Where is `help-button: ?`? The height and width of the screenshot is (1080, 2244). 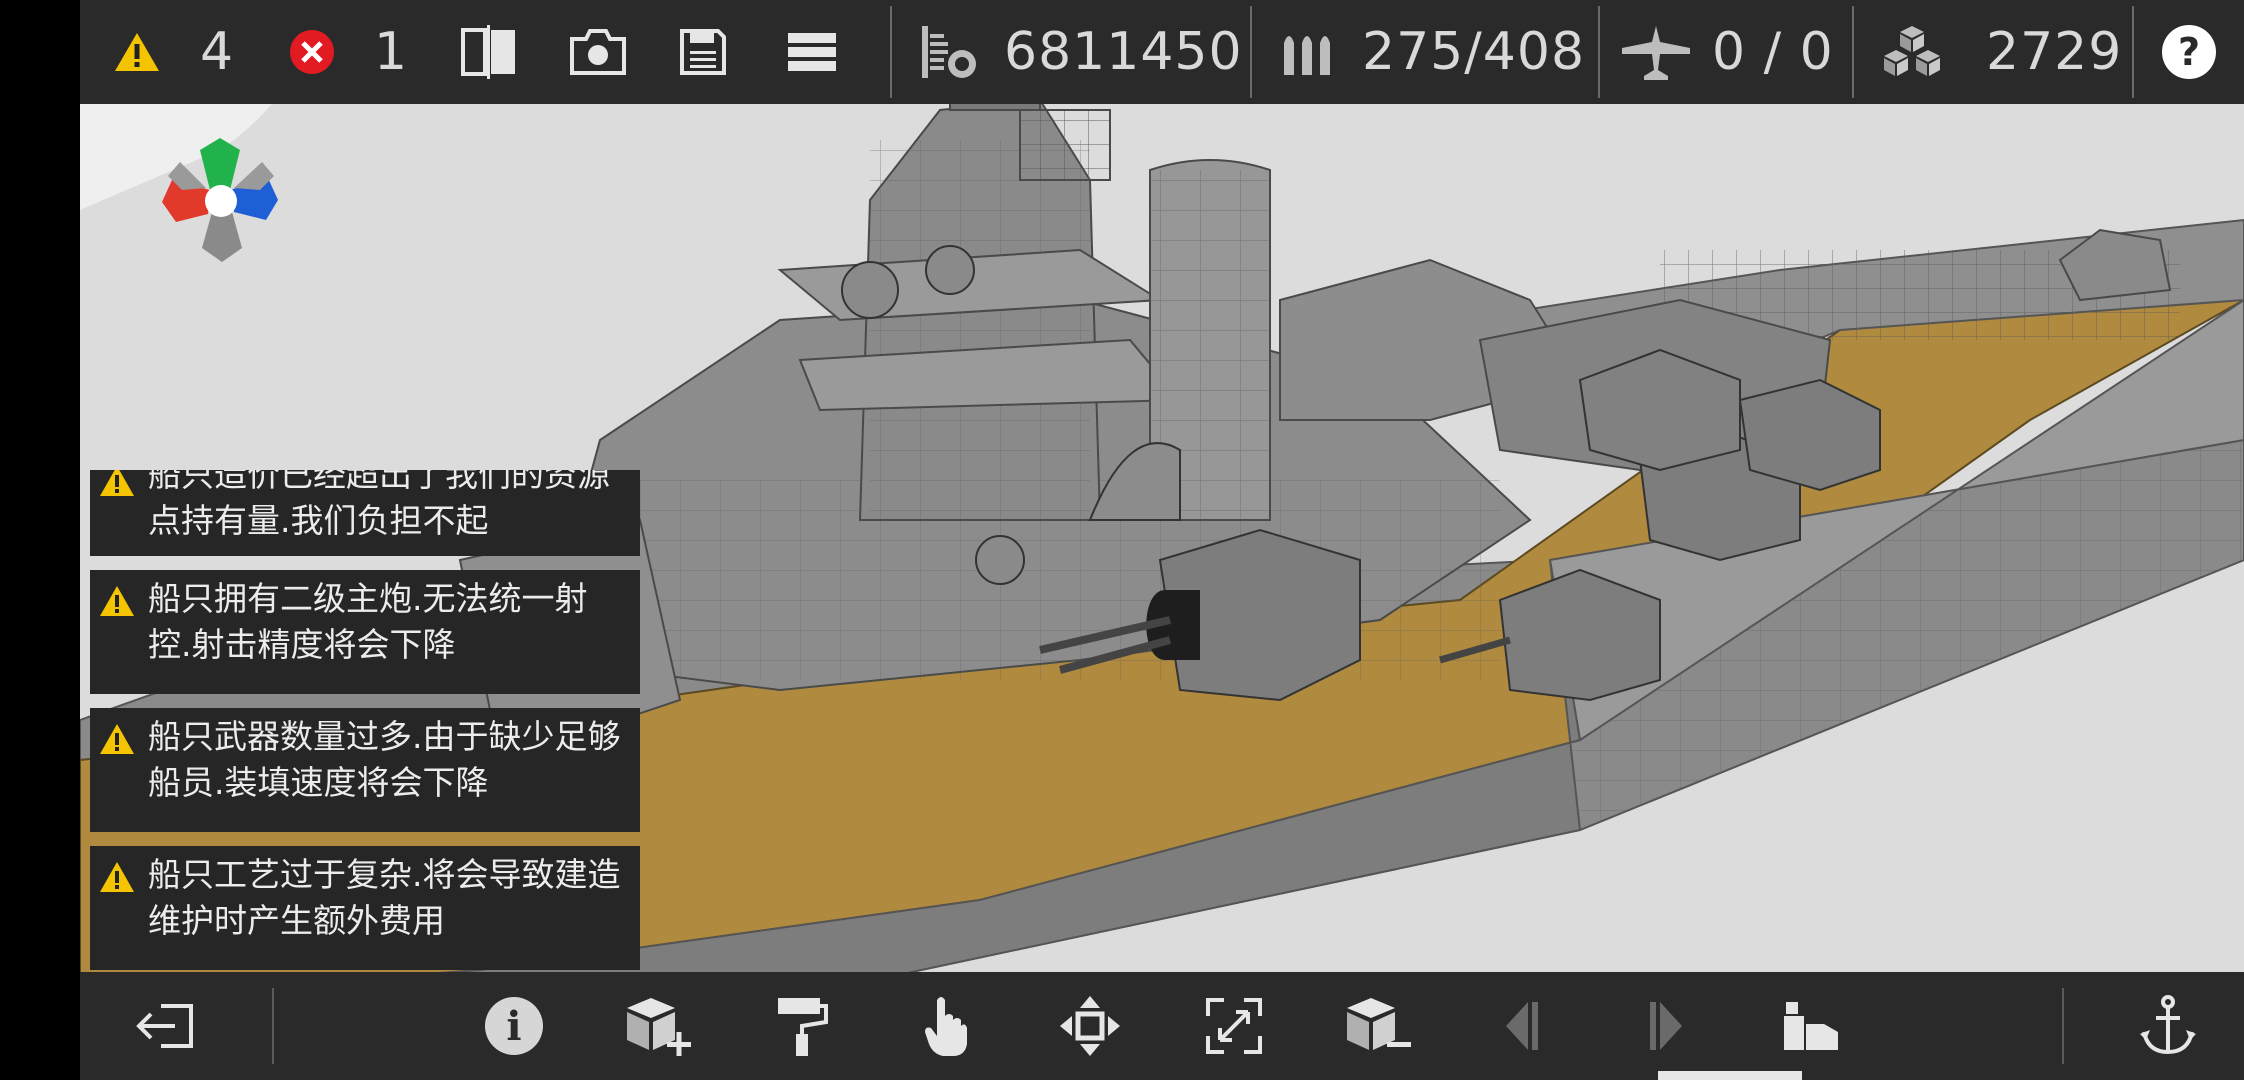
help-button: ? is located at coordinates (2189, 52).